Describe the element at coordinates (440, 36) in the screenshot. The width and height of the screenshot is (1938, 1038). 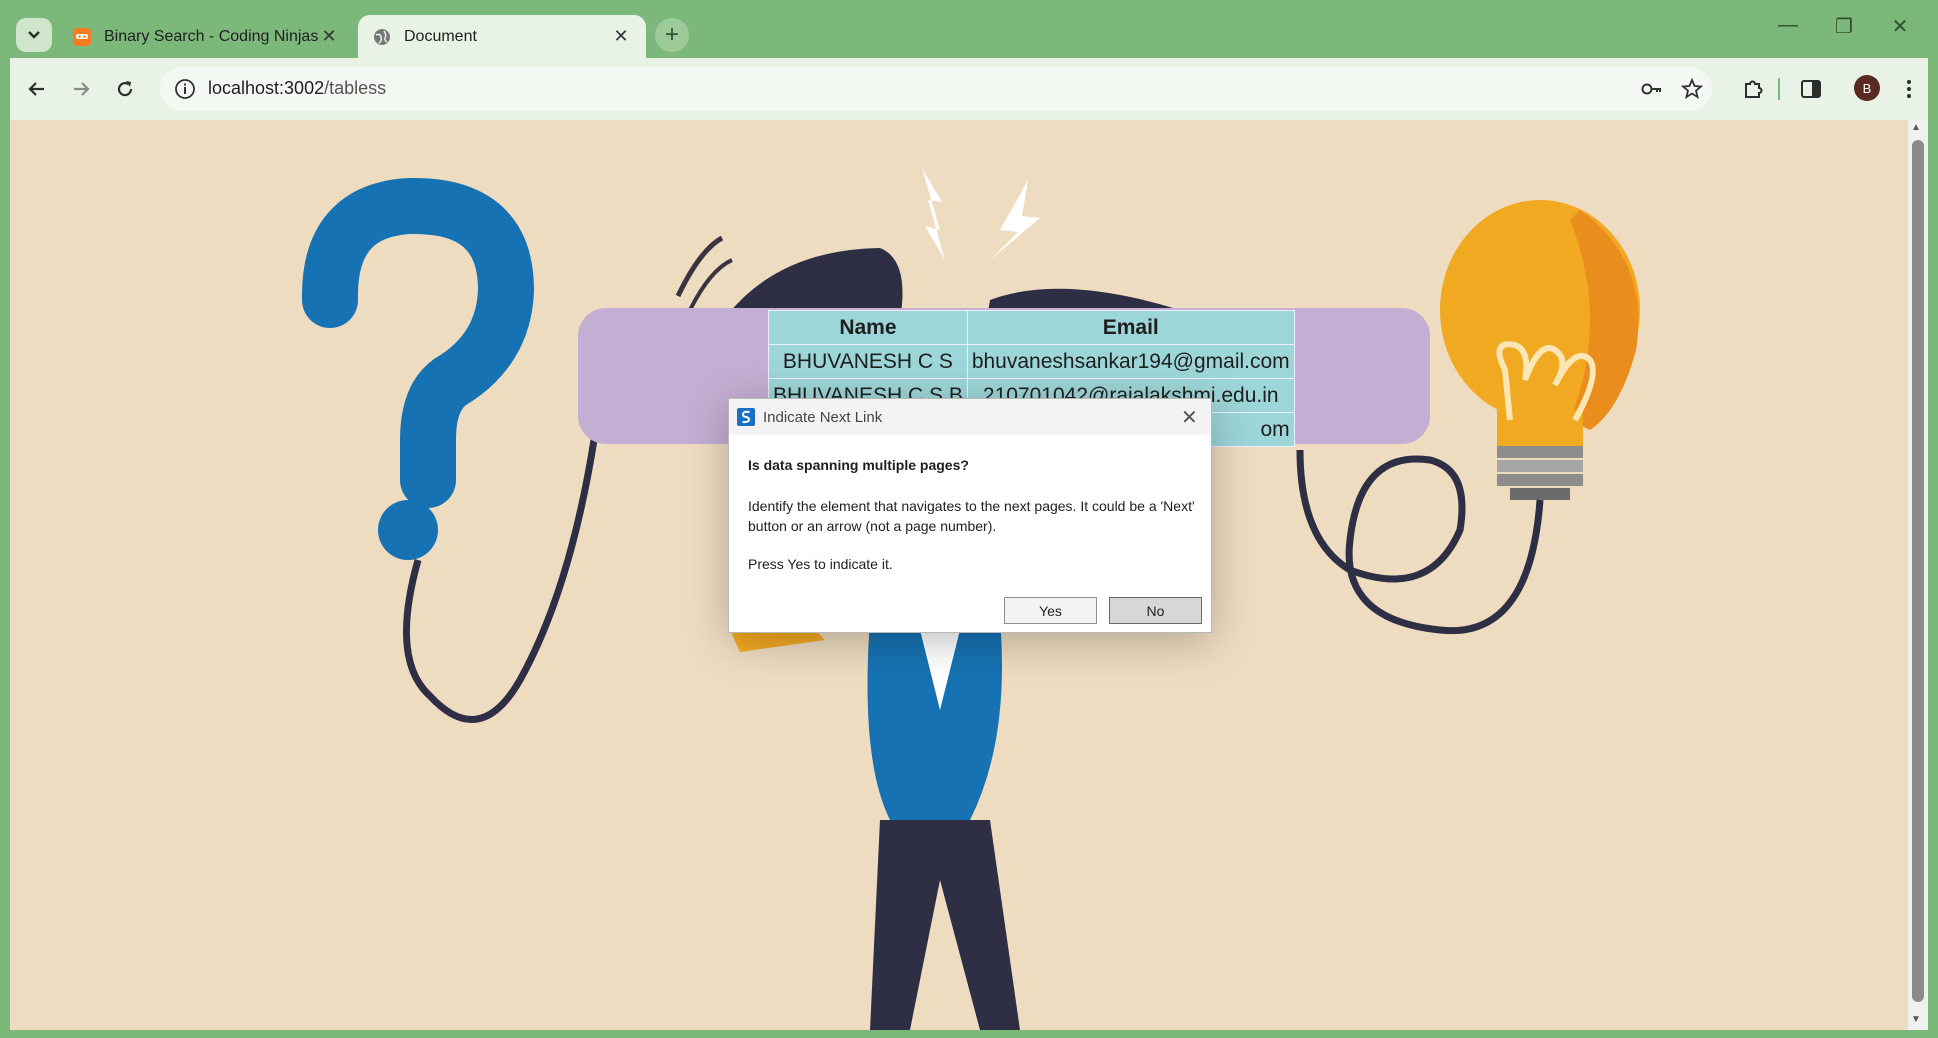
I see `tab-title: Document` at that location.